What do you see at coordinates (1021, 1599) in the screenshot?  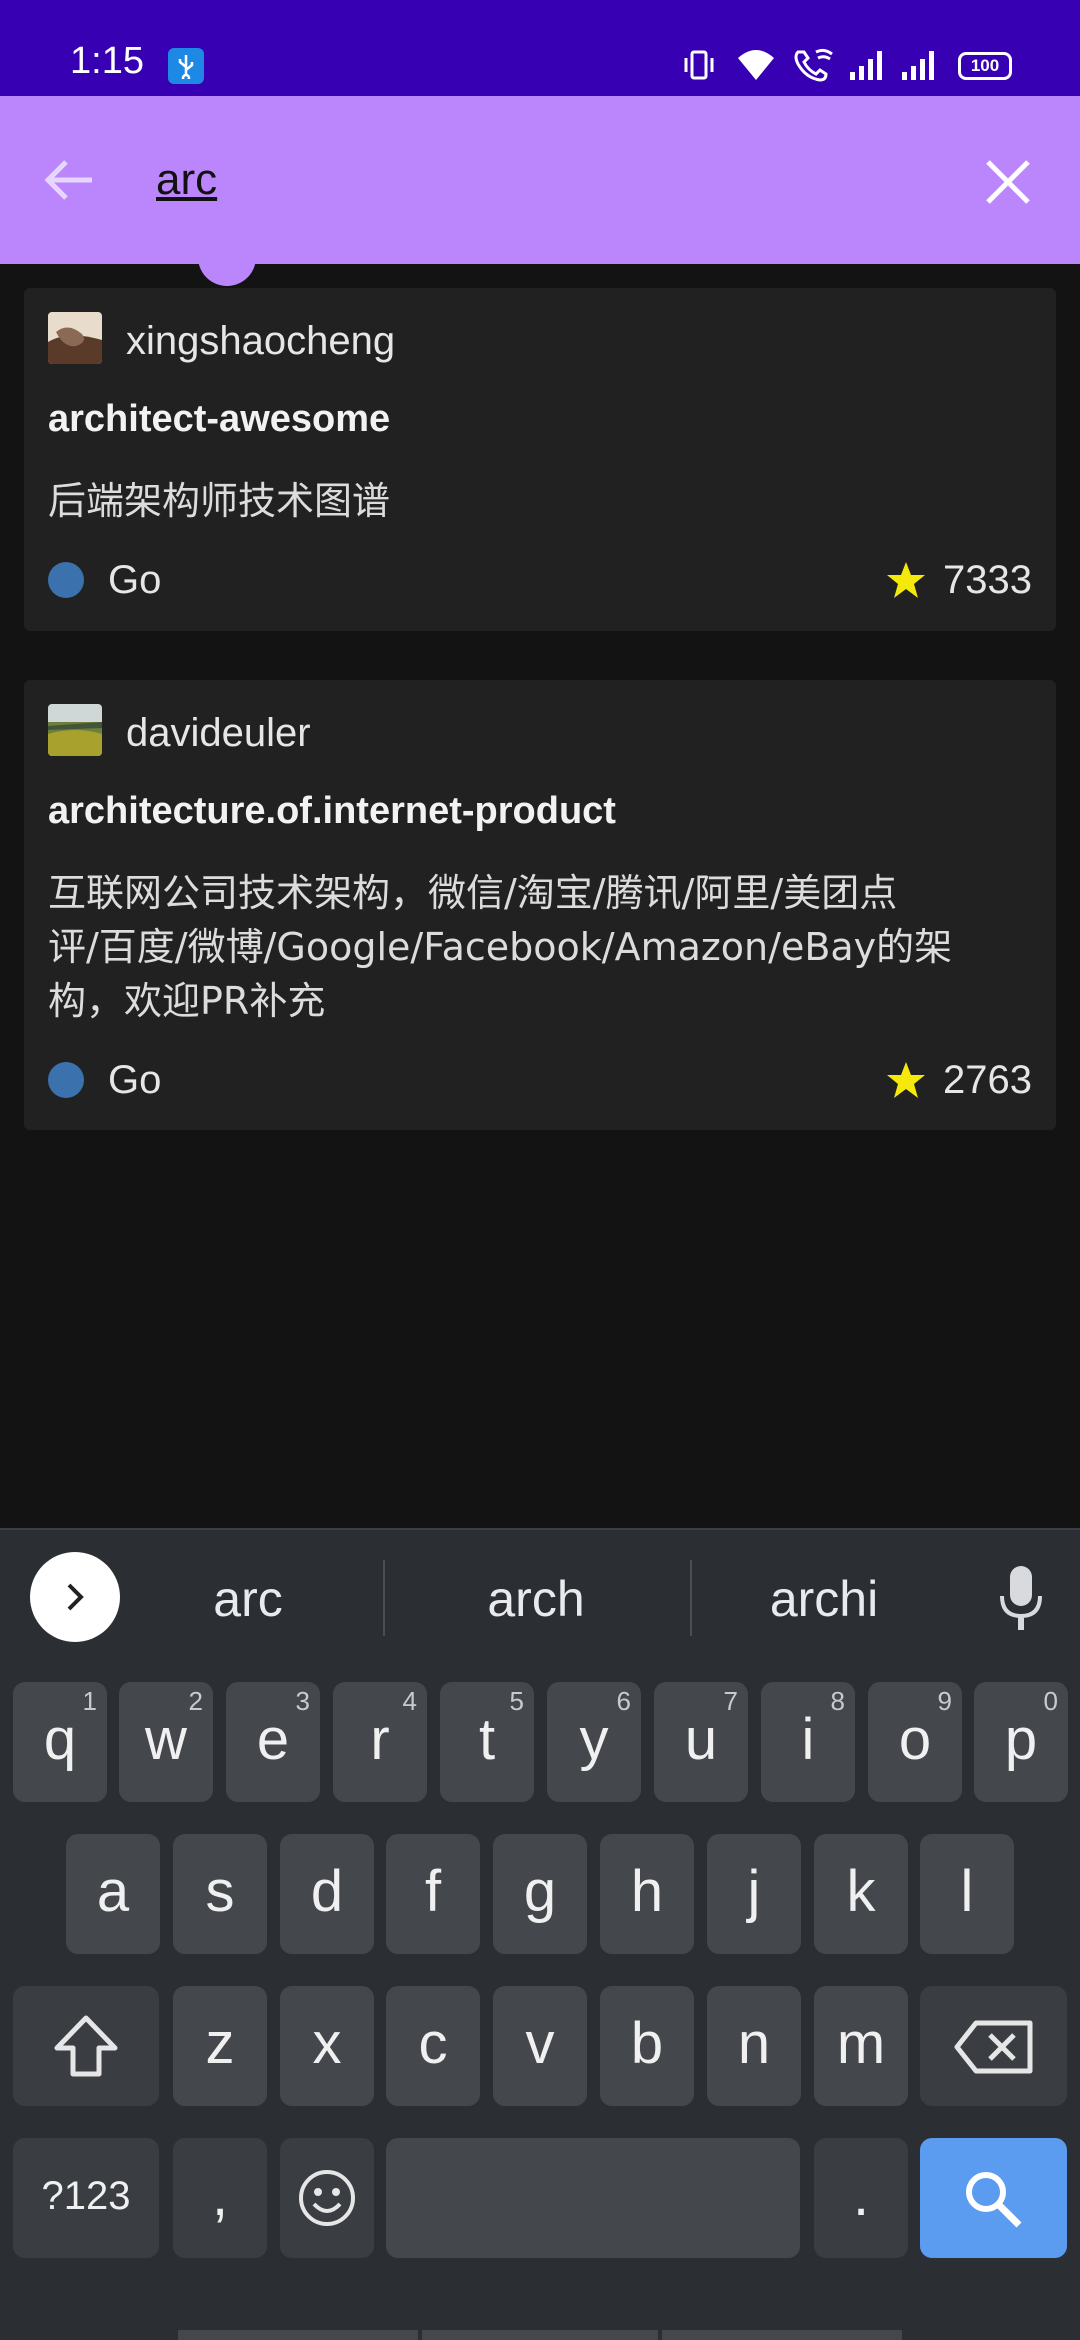 I see `mic-icon` at bounding box center [1021, 1599].